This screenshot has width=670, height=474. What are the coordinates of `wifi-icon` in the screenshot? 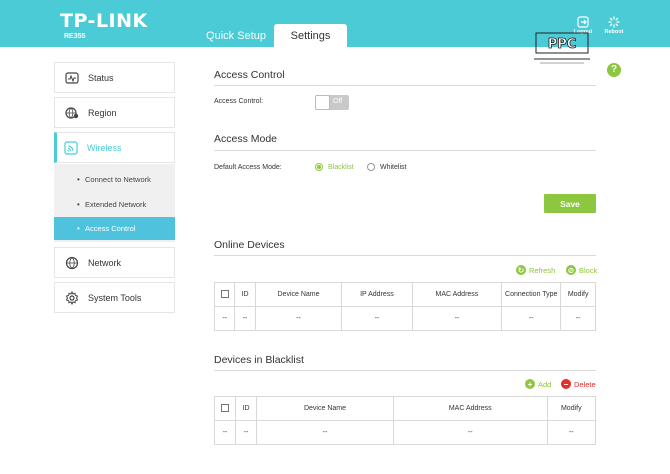 It's located at (71, 147).